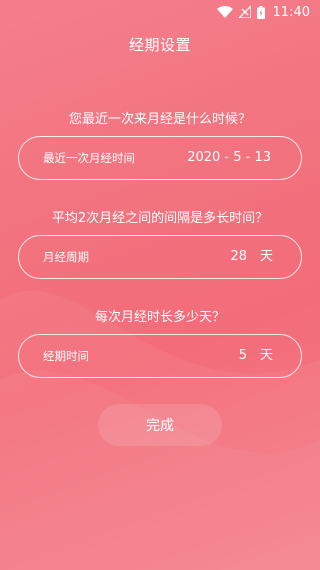 This screenshot has width=320, height=570. What do you see at coordinates (266, 256) in the screenshot?
I see `cycle-unit: 天` at bounding box center [266, 256].